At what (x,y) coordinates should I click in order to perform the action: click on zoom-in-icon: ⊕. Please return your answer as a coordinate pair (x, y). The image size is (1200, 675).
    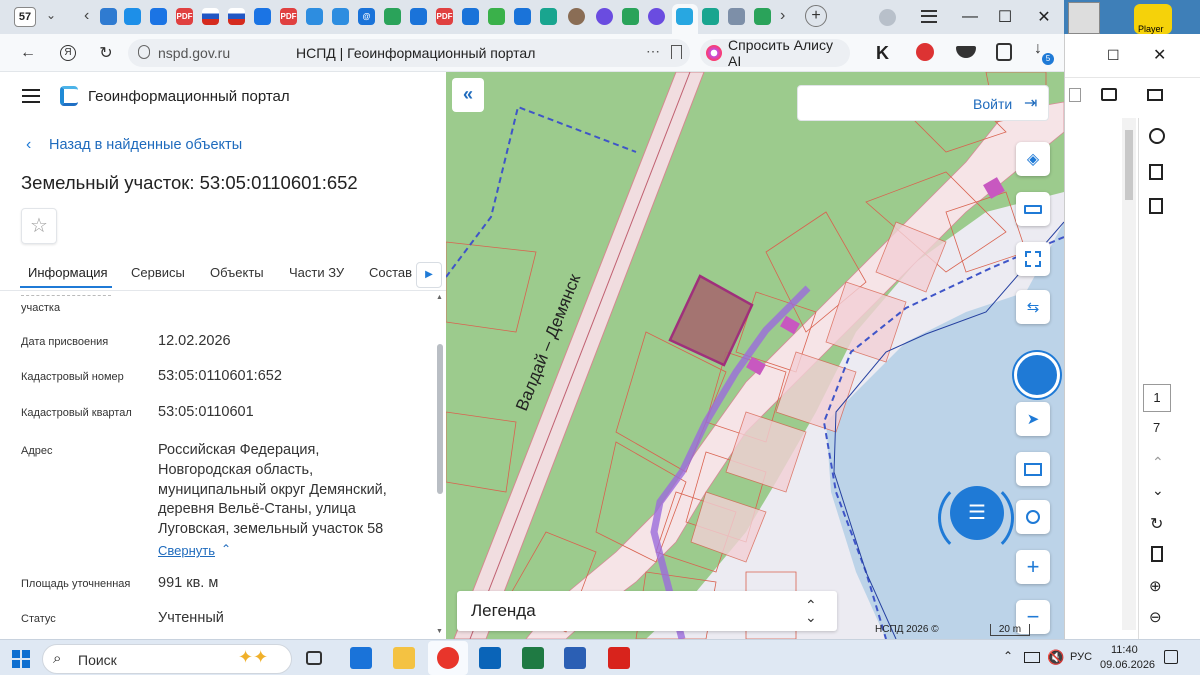
    Looking at the image, I should click on (1155, 586).